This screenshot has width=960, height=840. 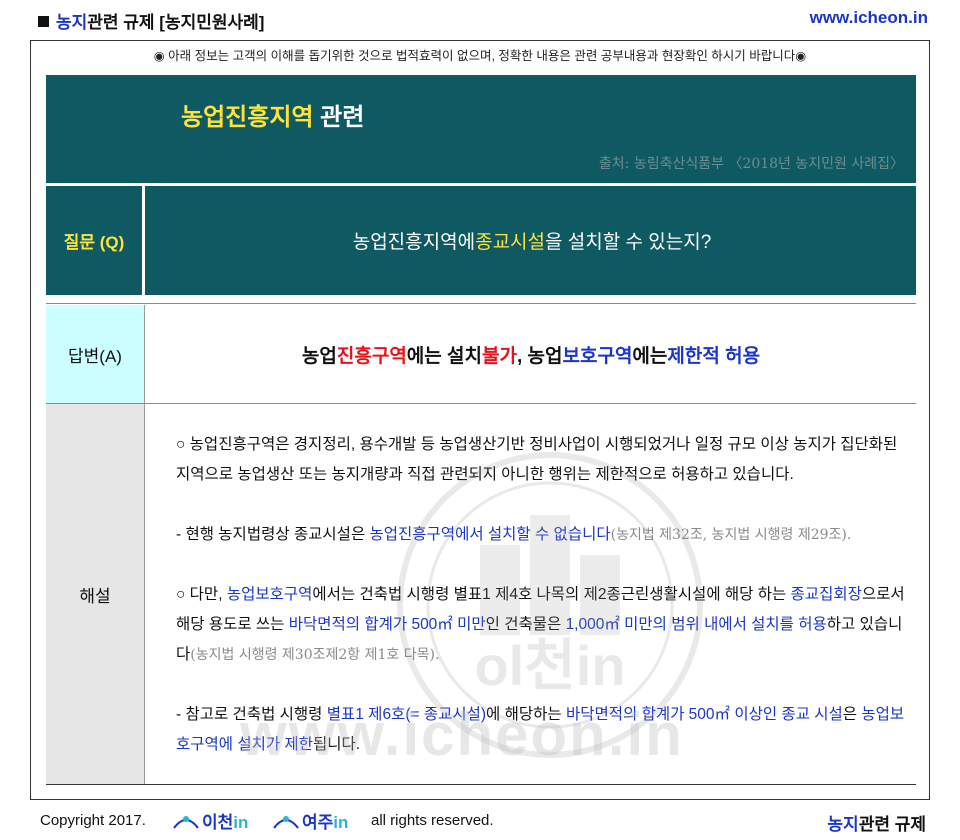 I want to click on answer-part: 에는, so click(x=650, y=356).